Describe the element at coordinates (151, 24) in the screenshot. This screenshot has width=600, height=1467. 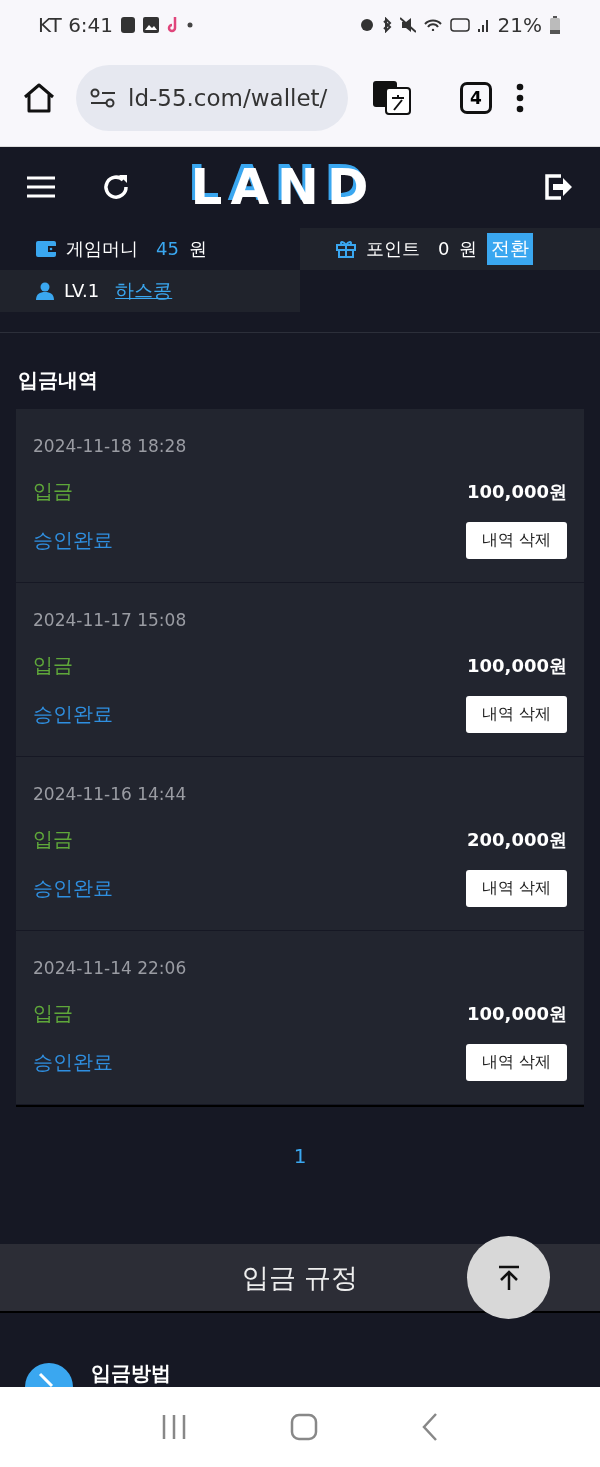
I see `image-icon` at that location.